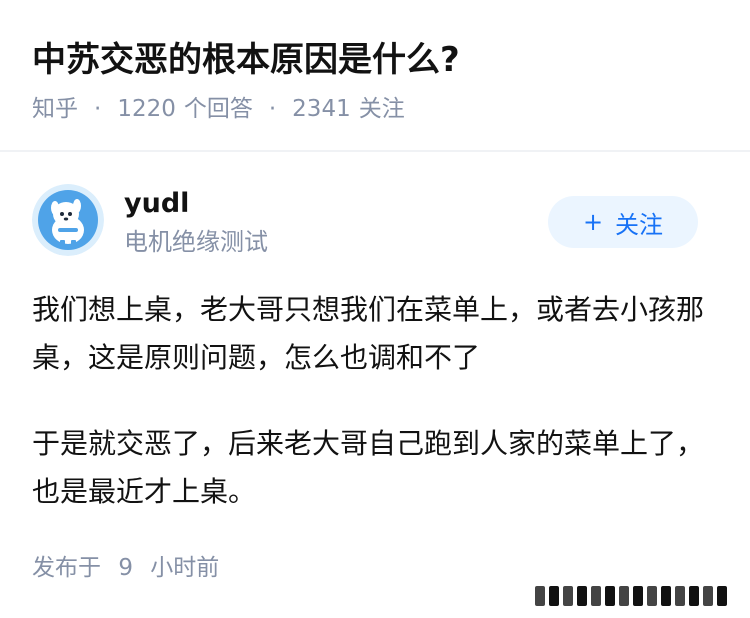 The height and width of the screenshot is (618, 750). I want to click on answer-count: 1220, so click(146, 109).